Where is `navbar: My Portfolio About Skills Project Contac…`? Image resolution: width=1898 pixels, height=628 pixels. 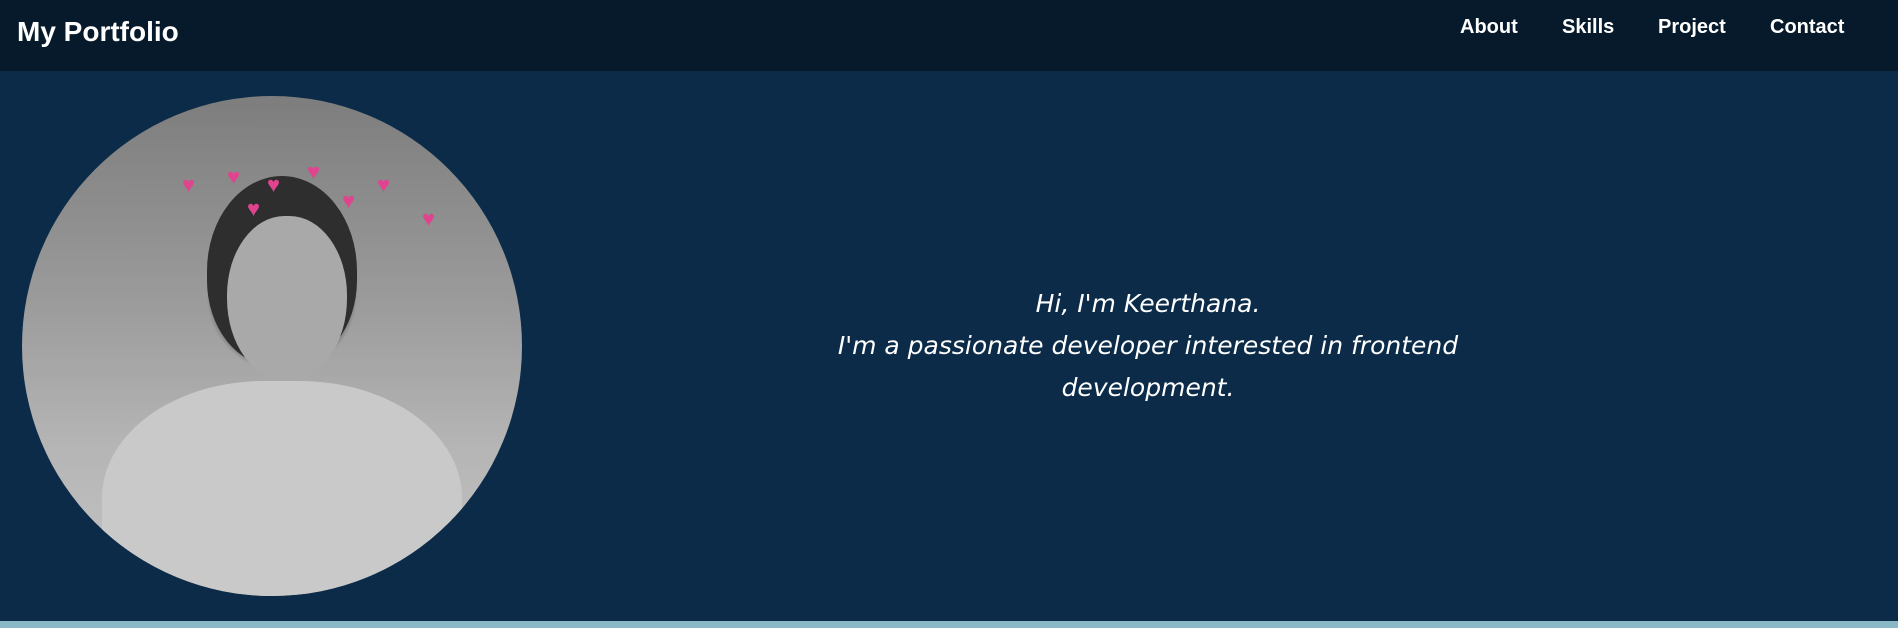 navbar: My Portfolio About Skills Project Contac… is located at coordinates (949, 35).